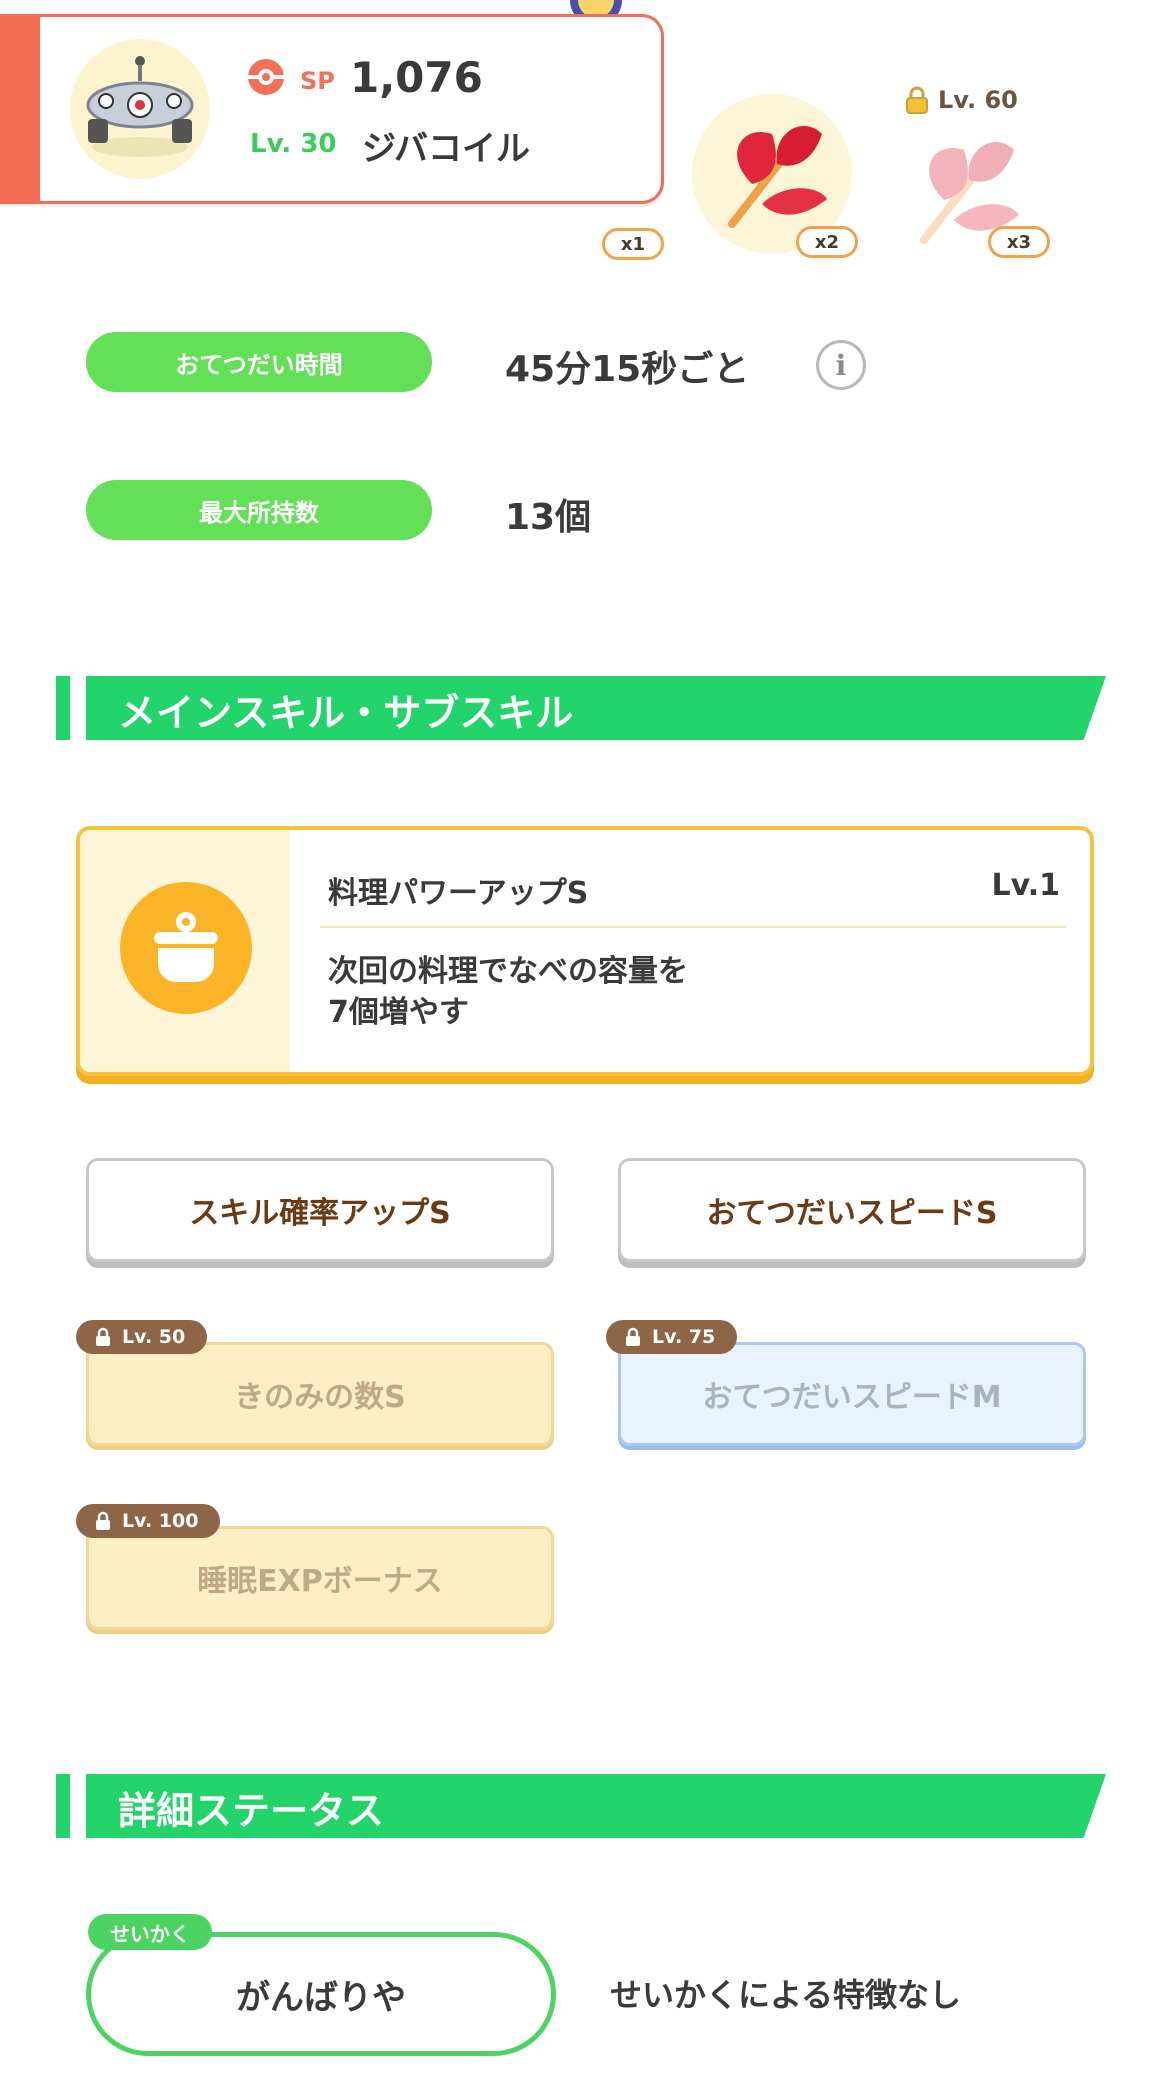  What do you see at coordinates (320, 1394) in the screenshot?
I see `sub-skill-button-locked: きのみの数S` at bounding box center [320, 1394].